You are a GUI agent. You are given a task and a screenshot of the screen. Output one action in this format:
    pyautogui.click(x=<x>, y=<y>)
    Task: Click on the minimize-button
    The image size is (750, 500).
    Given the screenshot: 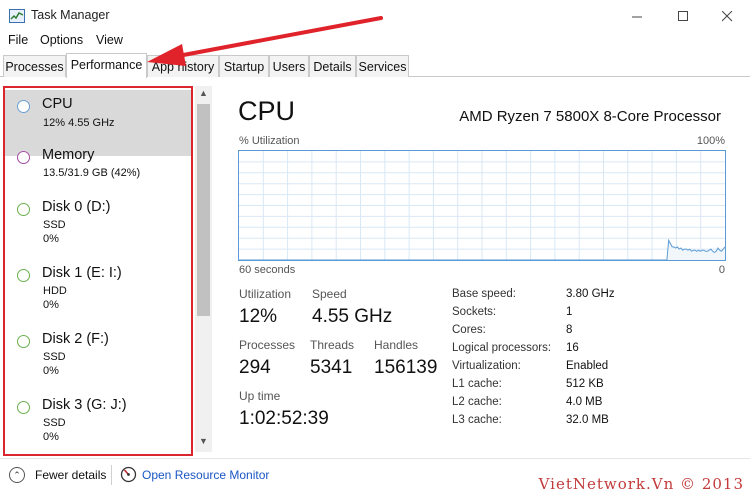 What is the action you would take?
    pyautogui.click(x=637, y=16)
    